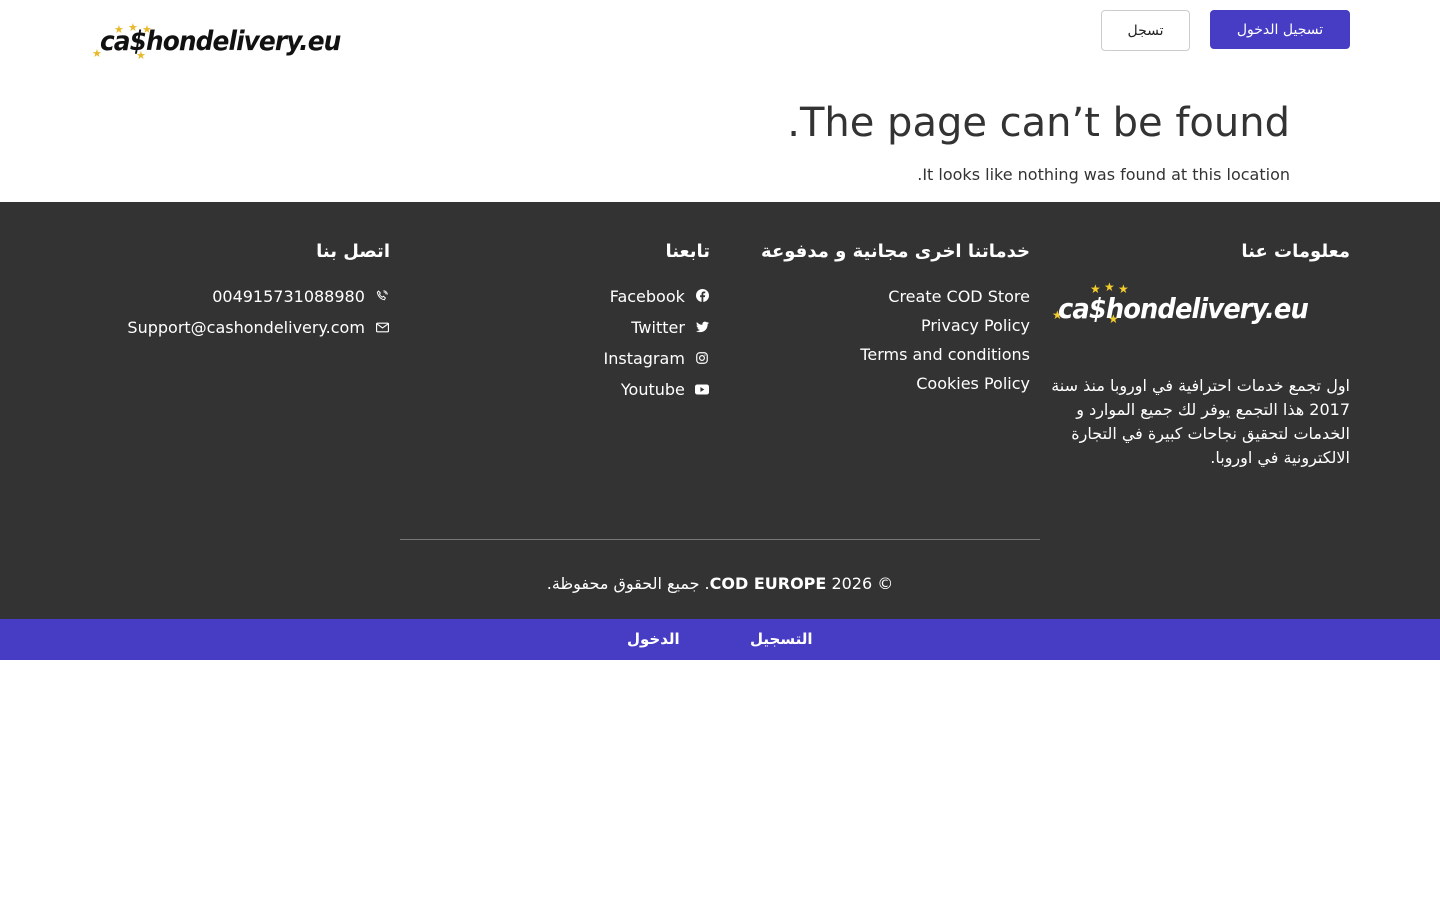  What do you see at coordinates (1145, 30) in the screenshot?
I see `register-button: تسجل` at bounding box center [1145, 30].